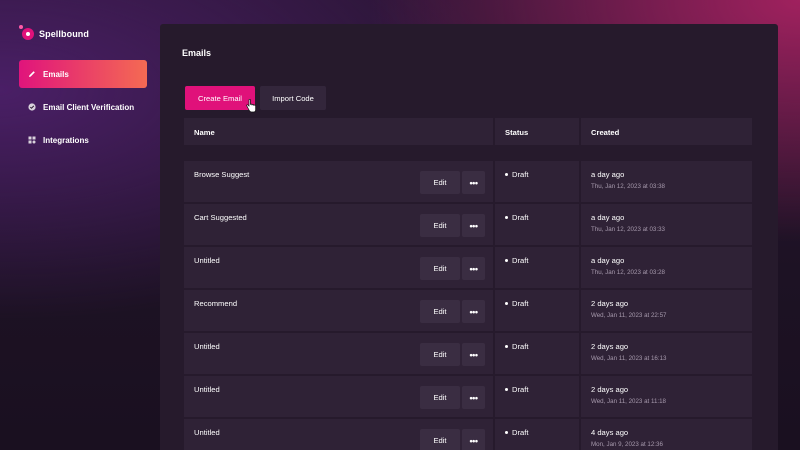 The height and width of the screenshot is (450, 800). Describe the element at coordinates (197, 53) in the screenshot. I see `page-title: Emails` at that location.